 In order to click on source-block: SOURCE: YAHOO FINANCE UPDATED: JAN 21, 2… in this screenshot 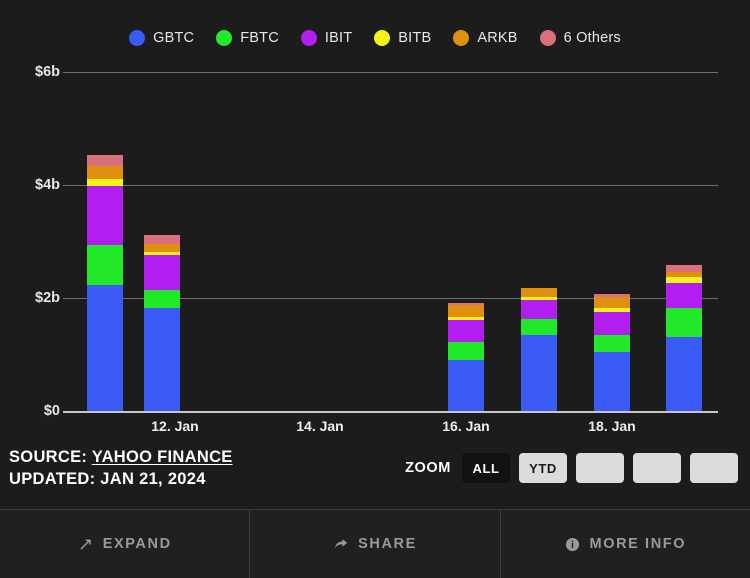, I will do `click(121, 468)`.